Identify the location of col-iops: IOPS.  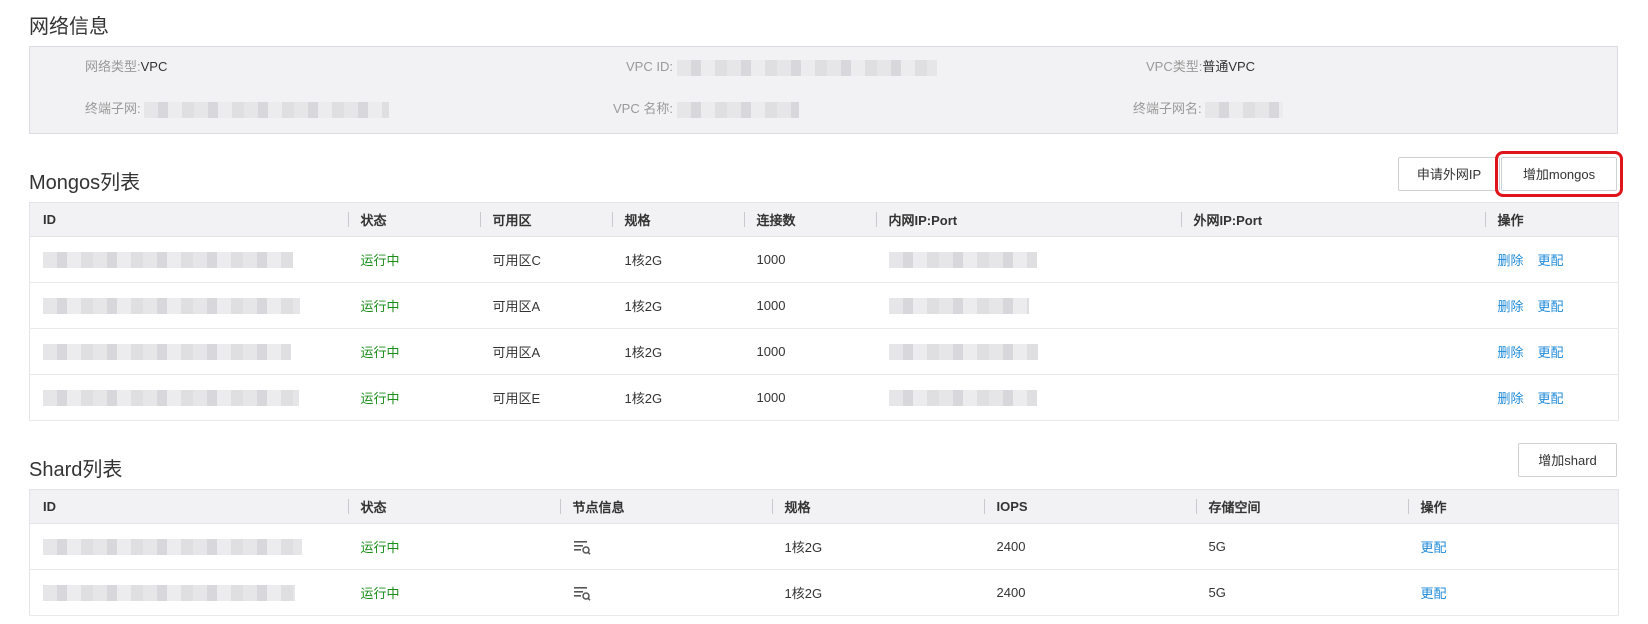
(1089, 506).